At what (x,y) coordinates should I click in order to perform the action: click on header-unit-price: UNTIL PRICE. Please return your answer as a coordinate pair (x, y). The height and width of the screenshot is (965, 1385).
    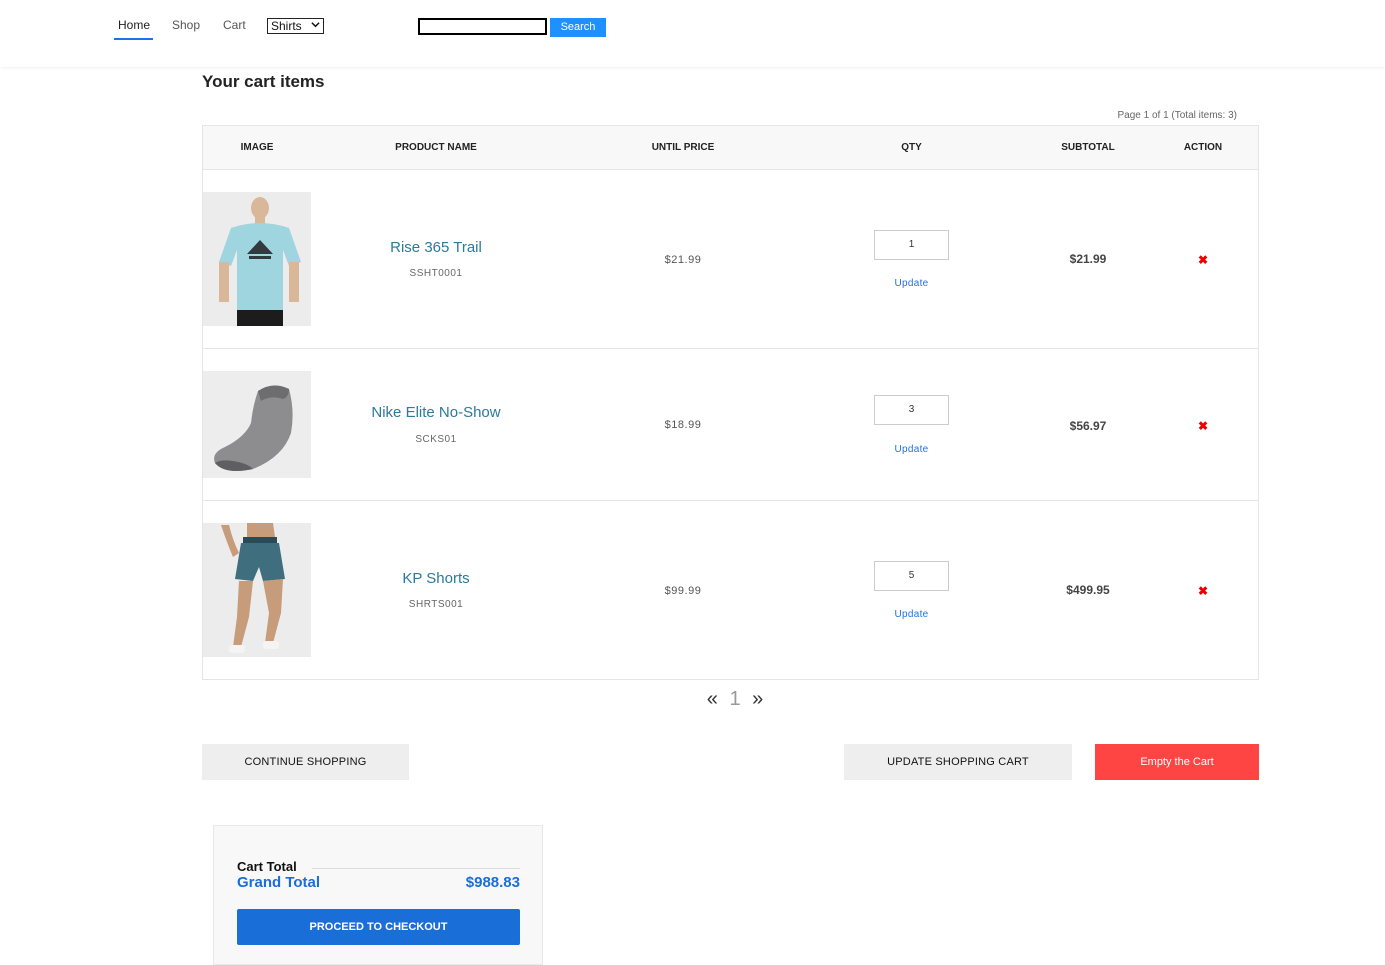
    Looking at the image, I should click on (683, 147).